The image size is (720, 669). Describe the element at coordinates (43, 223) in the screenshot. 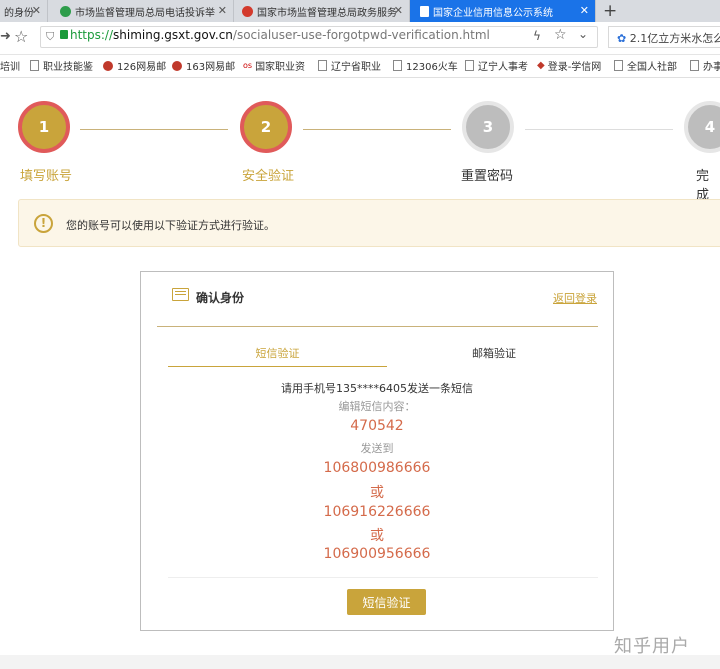

I see `warning-icon: !` at that location.